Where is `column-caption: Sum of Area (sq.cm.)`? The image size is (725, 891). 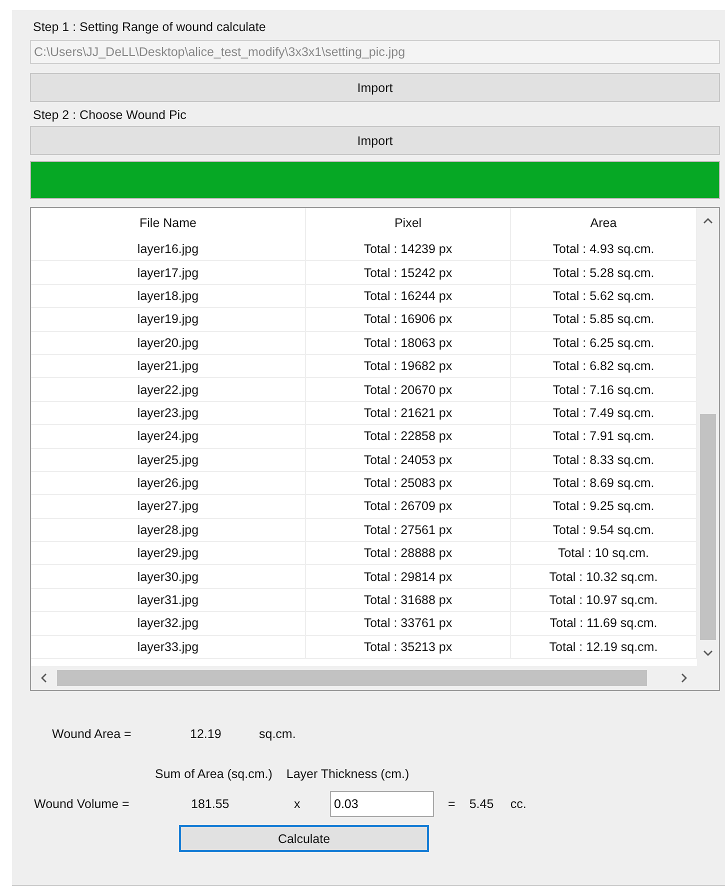
column-caption: Sum of Area (sq.cm.) is located at coordinates (213, 774).